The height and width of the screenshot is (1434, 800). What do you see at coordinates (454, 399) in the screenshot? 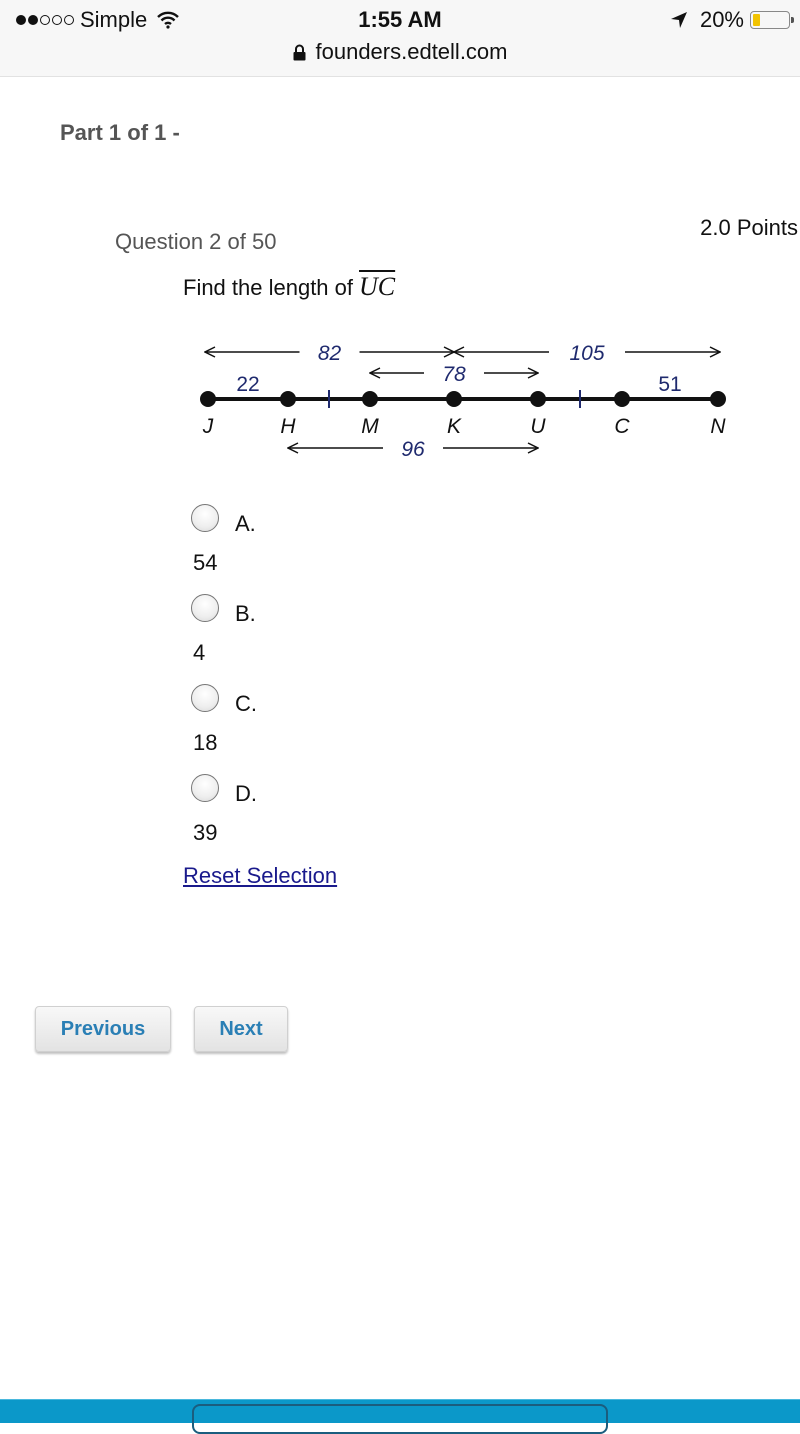
I see `point-k` at bounding box center [454, 399].